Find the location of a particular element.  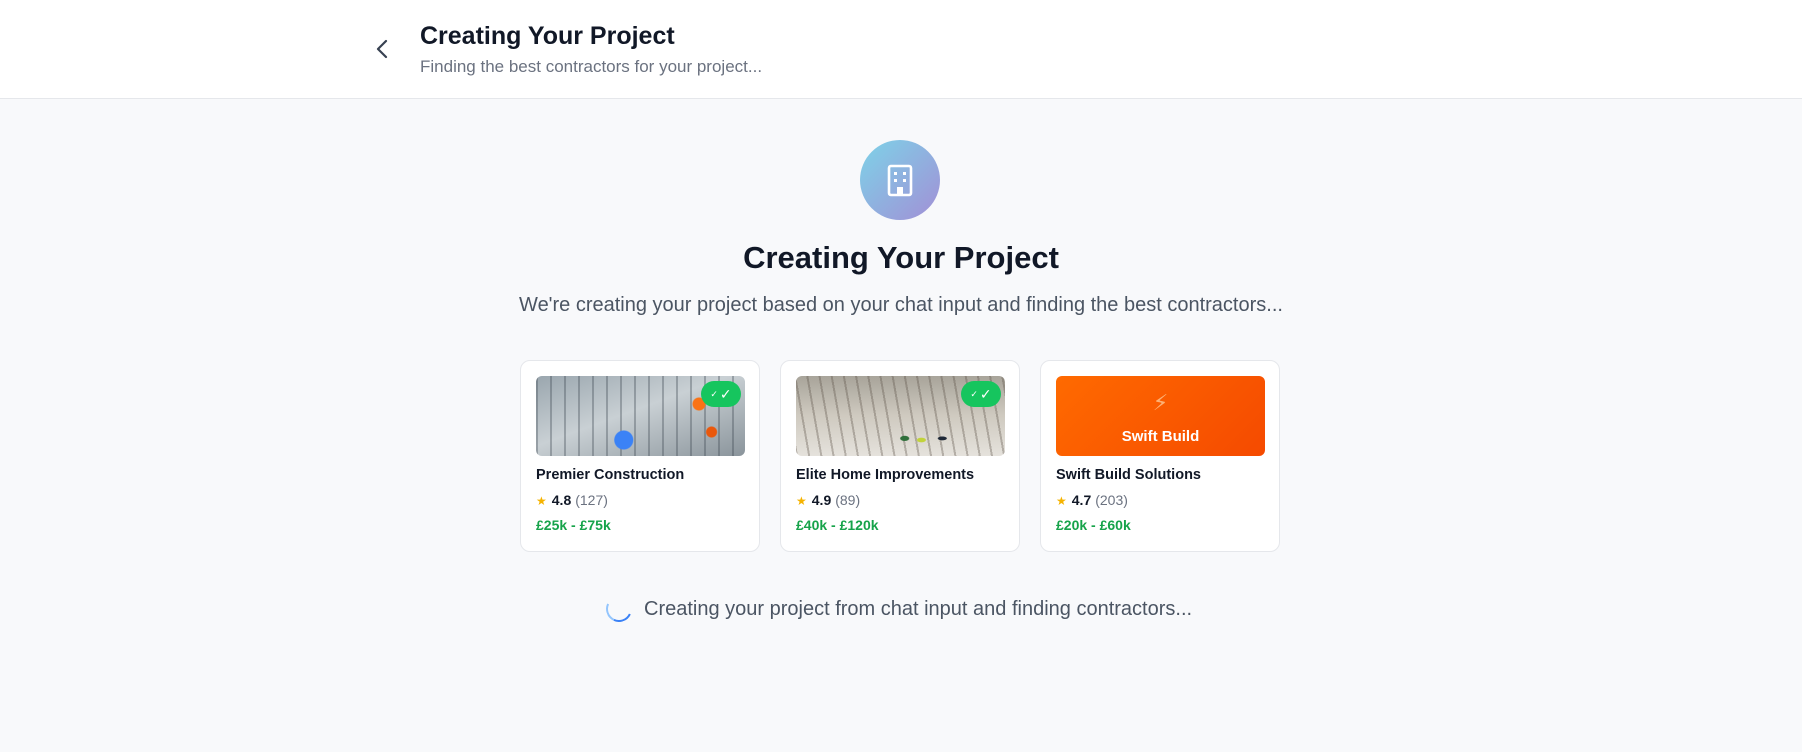

building-icon is located at coordinates (900, 180).